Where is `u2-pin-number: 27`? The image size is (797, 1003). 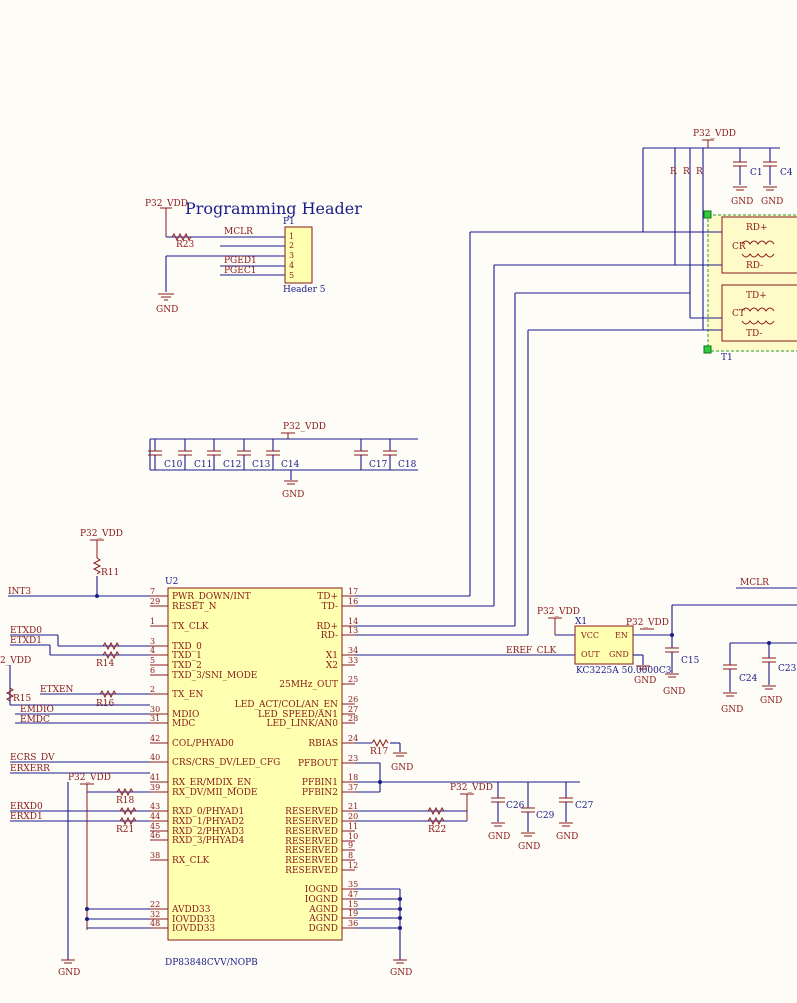 u2-pin-number: 27 is located at coordinates (353, 709).